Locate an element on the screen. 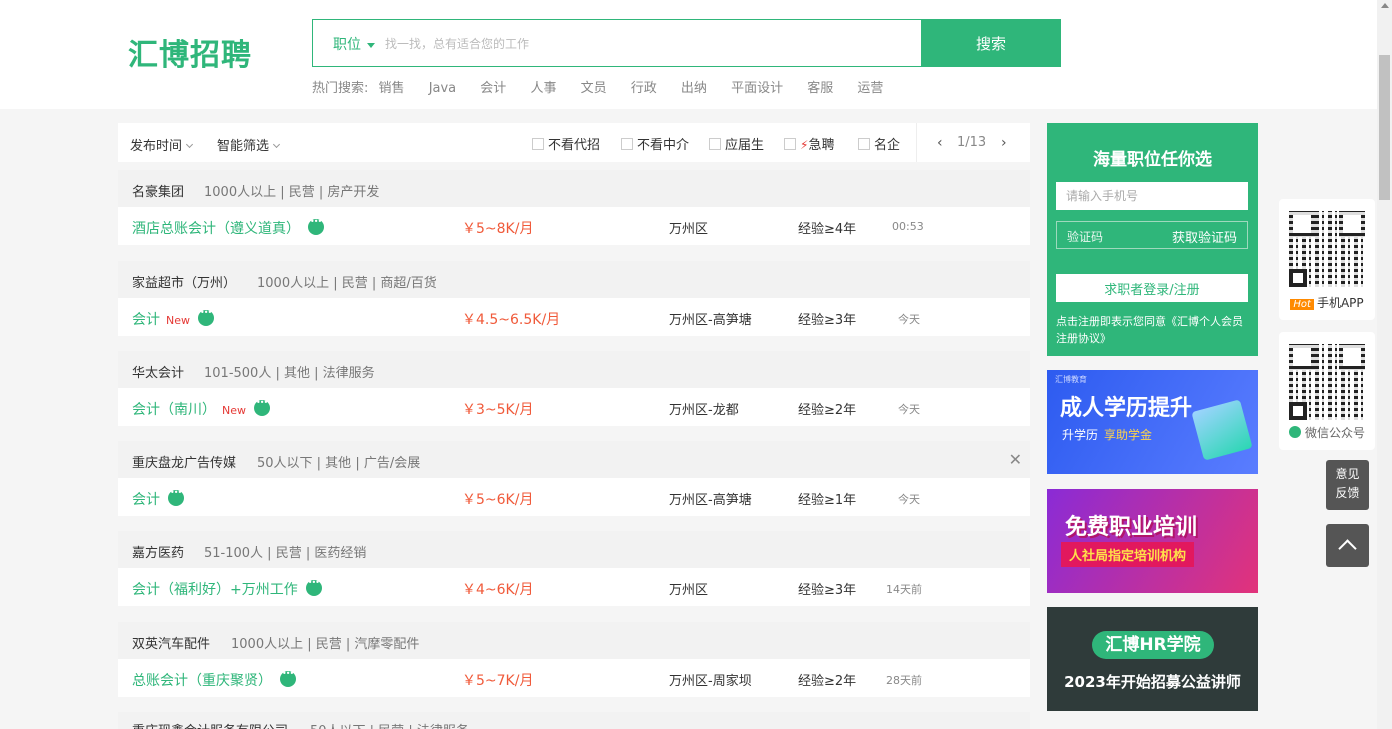 The height and width of the screenshot is (729, 1392). job-row: 会计（福利好）+万州工作 ￥4~6K/月 万州区 经验≥3年 14天前 is located at coordinates (574, 587).